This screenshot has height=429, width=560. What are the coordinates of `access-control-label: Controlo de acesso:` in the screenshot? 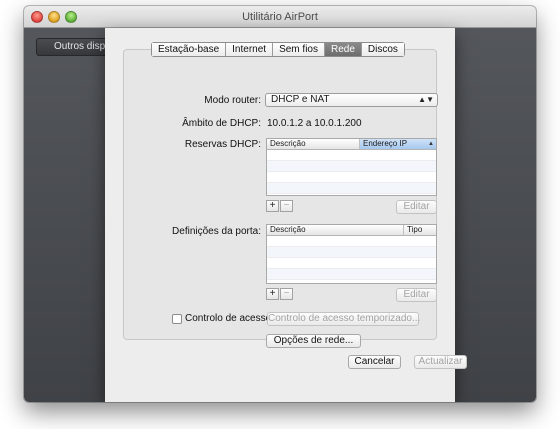 It's located at (229, 318).